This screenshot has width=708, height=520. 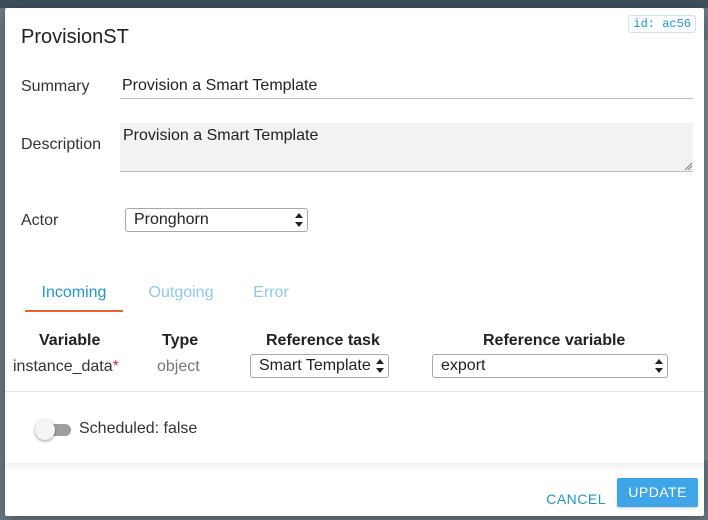 I want to click on column-header-reference-task: Reference task, so click(x=323, y=340).